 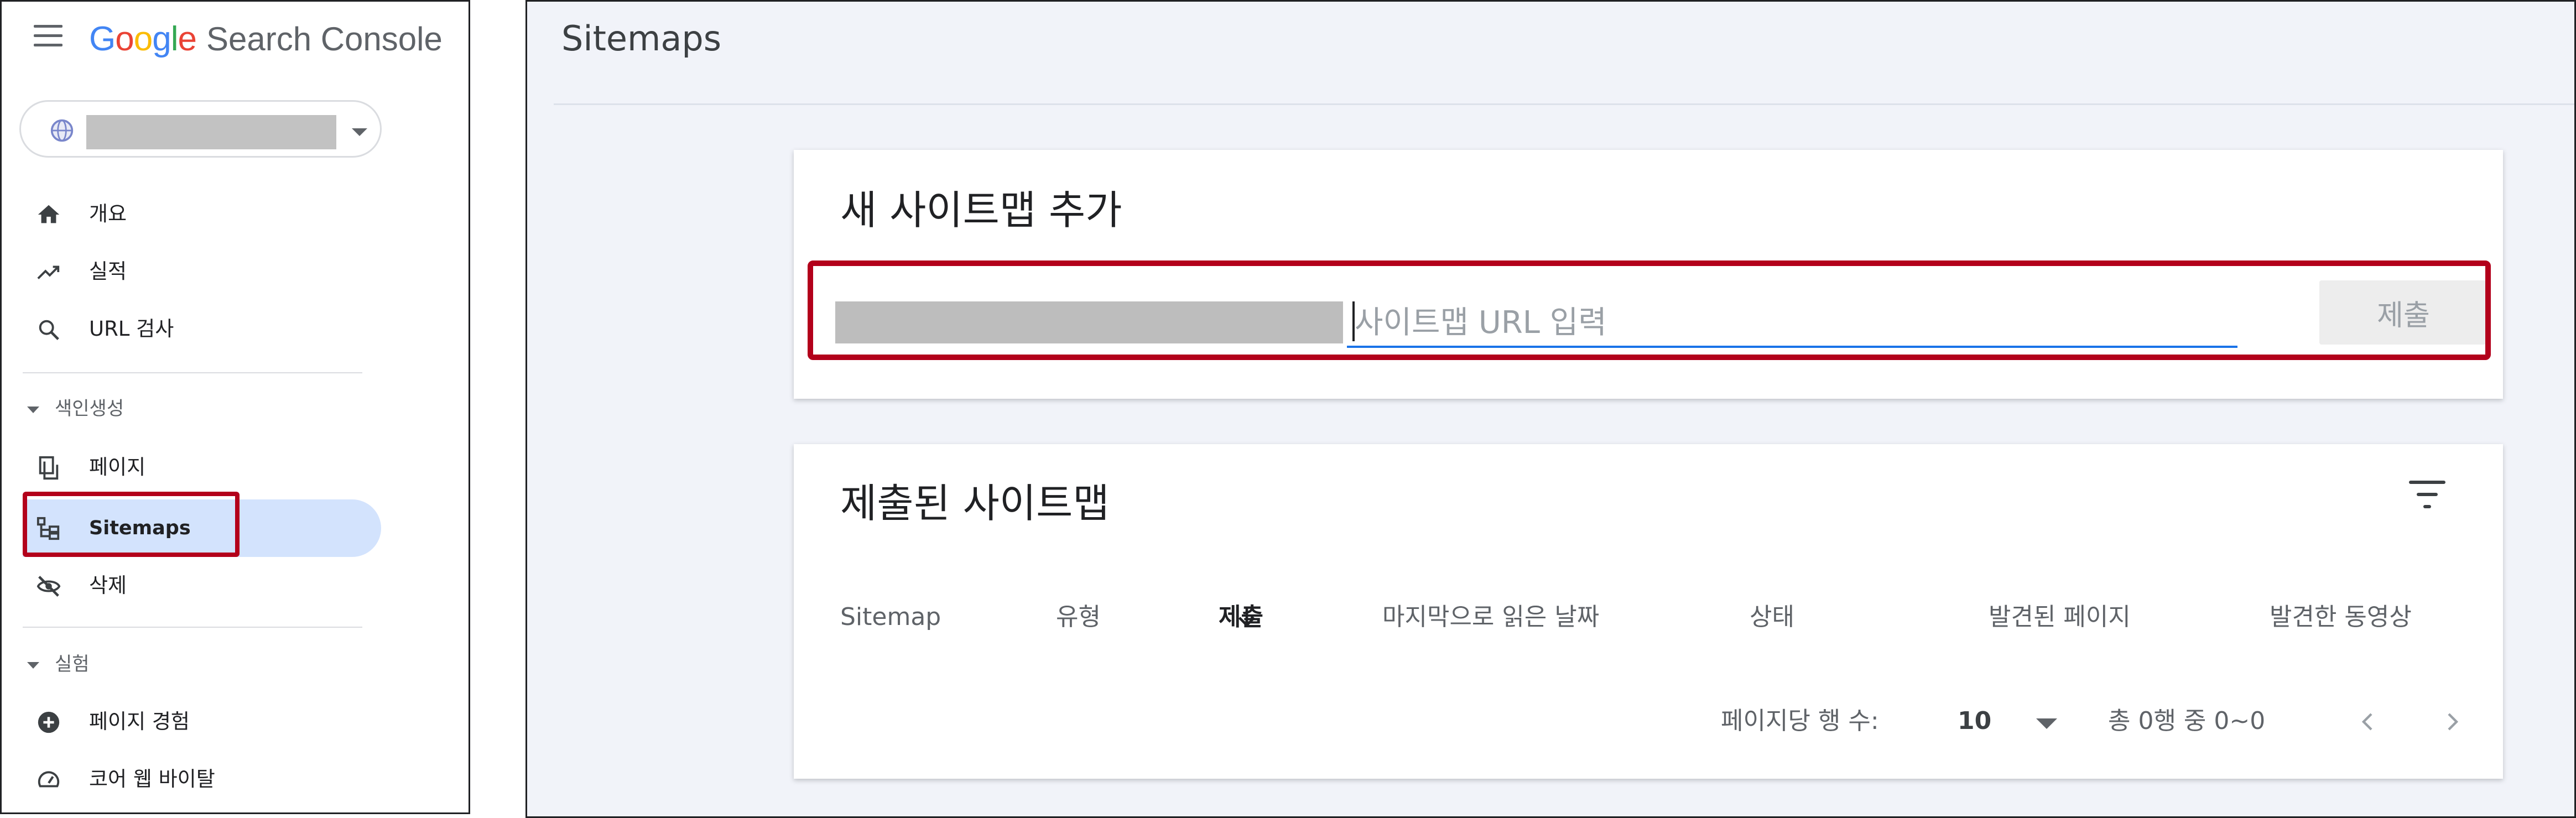 What do you see at coordinates (981, 210) in the screenshot?
I see `add-sitemap-title: 새 사이트맵 추가` at bounding box center [981, 210].